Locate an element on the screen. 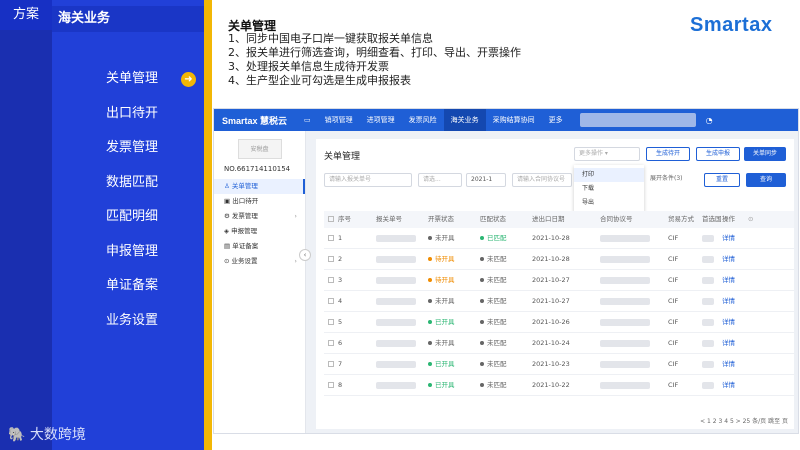 This screenshot has width=800, height=450. nav-icon-monitor: ▭ is located at coordinates (307, 120).